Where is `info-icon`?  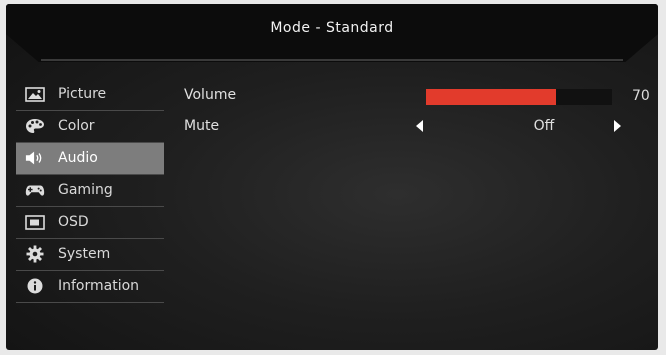 info-icon is located at coordinates (35, 286).